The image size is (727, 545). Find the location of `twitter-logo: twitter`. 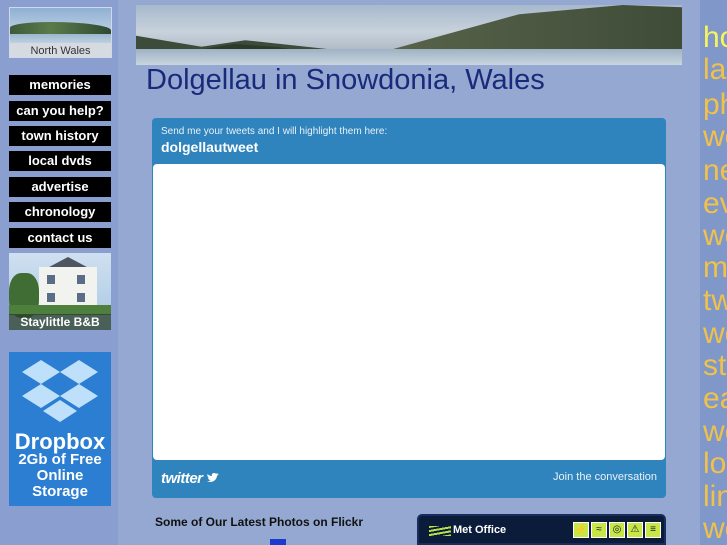

twitter-logo: twitter is located at coordinates (190, 478).